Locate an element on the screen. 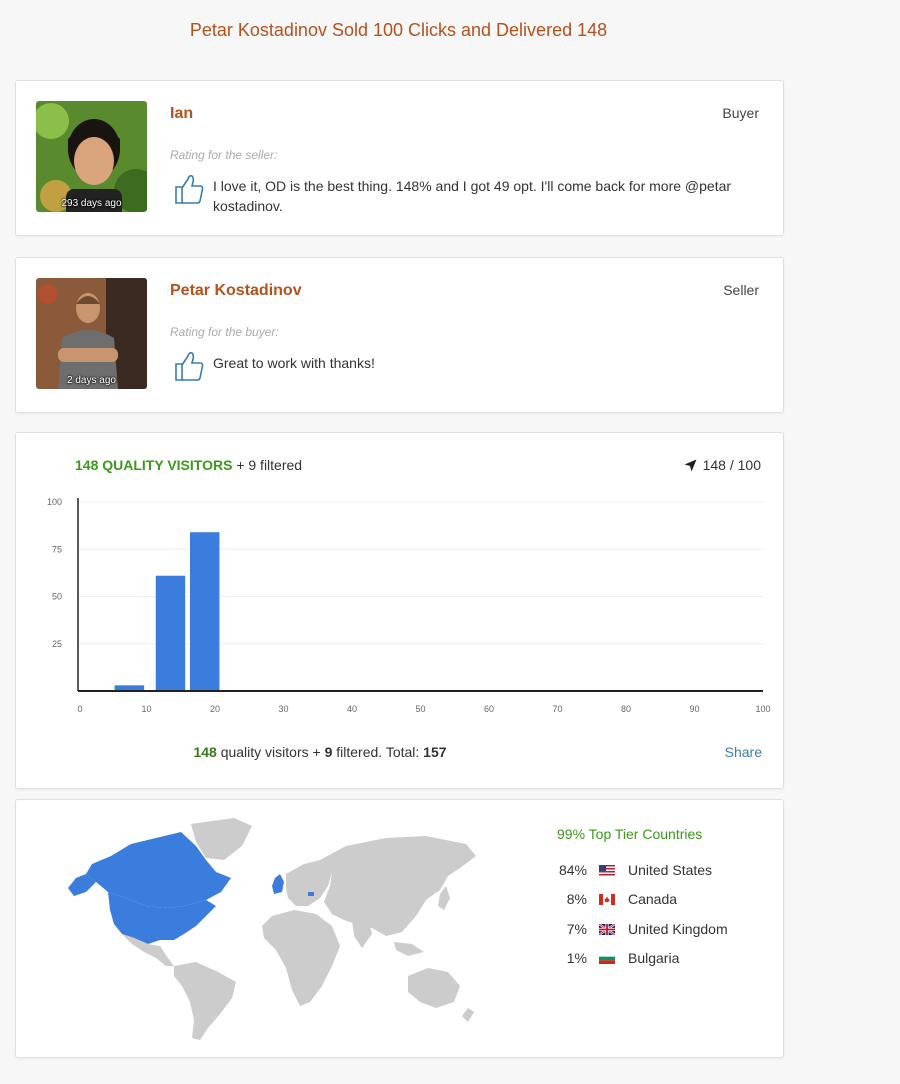 The height and width of the screenshot is (1084, 900). map-africa is located at coordinates (301, 958).